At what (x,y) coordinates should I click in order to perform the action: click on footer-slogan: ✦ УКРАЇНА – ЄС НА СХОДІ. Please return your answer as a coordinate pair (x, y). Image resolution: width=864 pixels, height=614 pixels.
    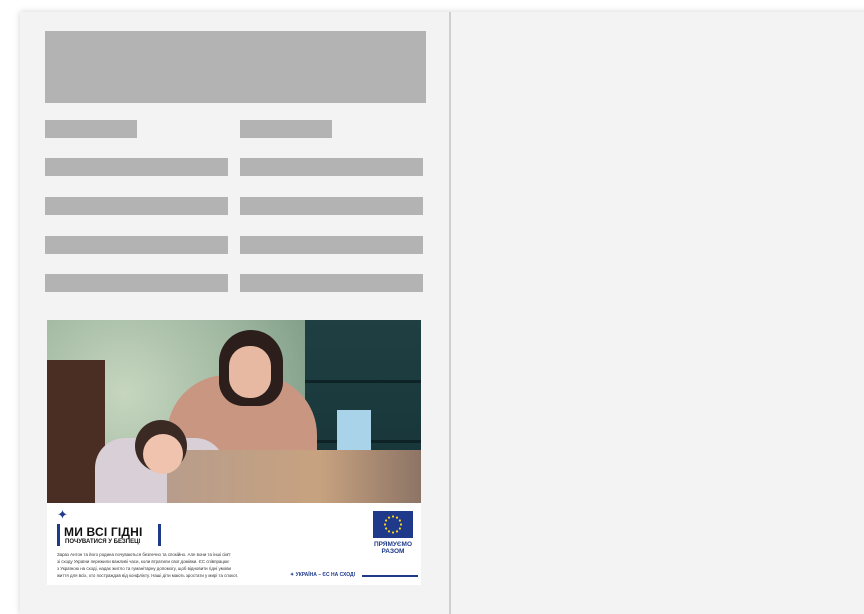
    Looking at the image, I should click on (322, 575).